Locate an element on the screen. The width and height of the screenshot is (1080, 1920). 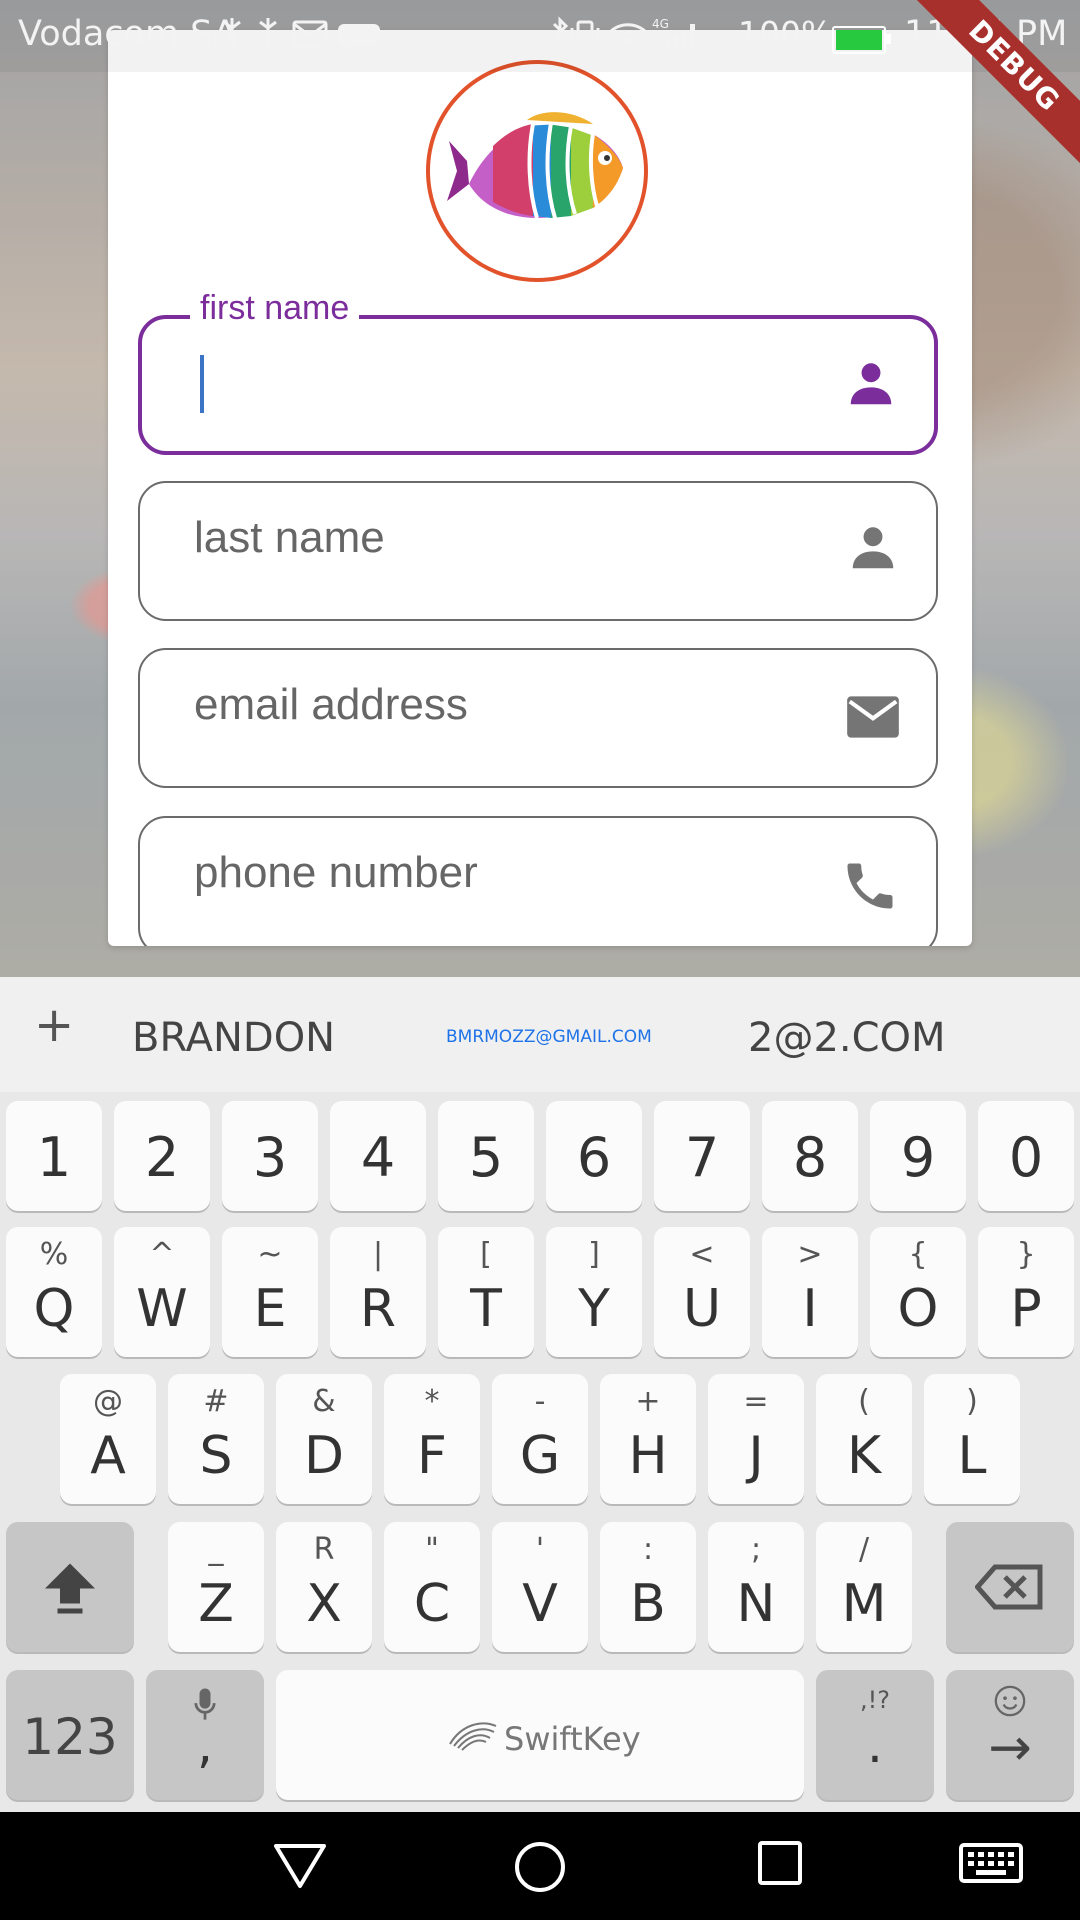
back-icon is located at coordinates (300, 1866).